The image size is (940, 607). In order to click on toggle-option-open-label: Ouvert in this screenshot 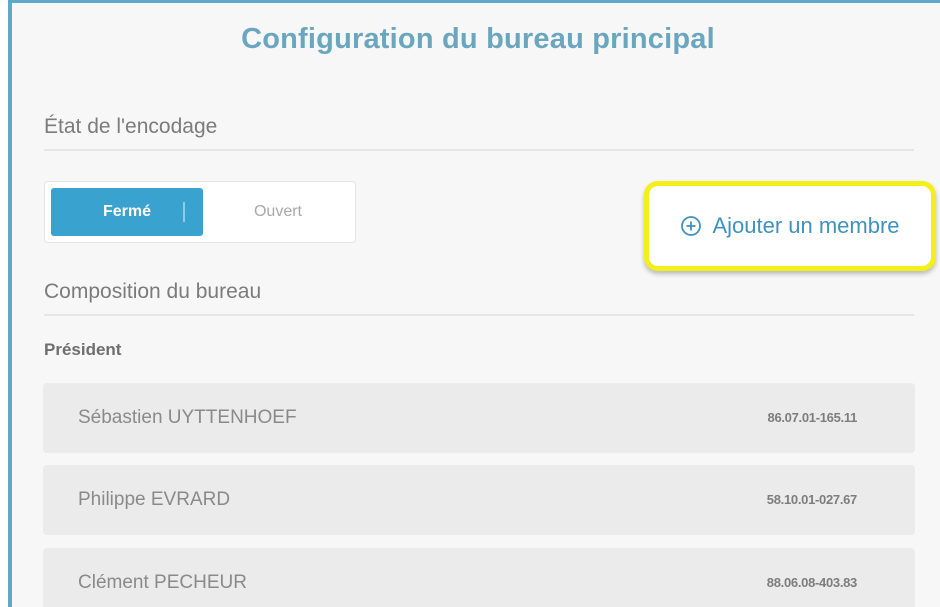, I will do `click(277, 211)`.